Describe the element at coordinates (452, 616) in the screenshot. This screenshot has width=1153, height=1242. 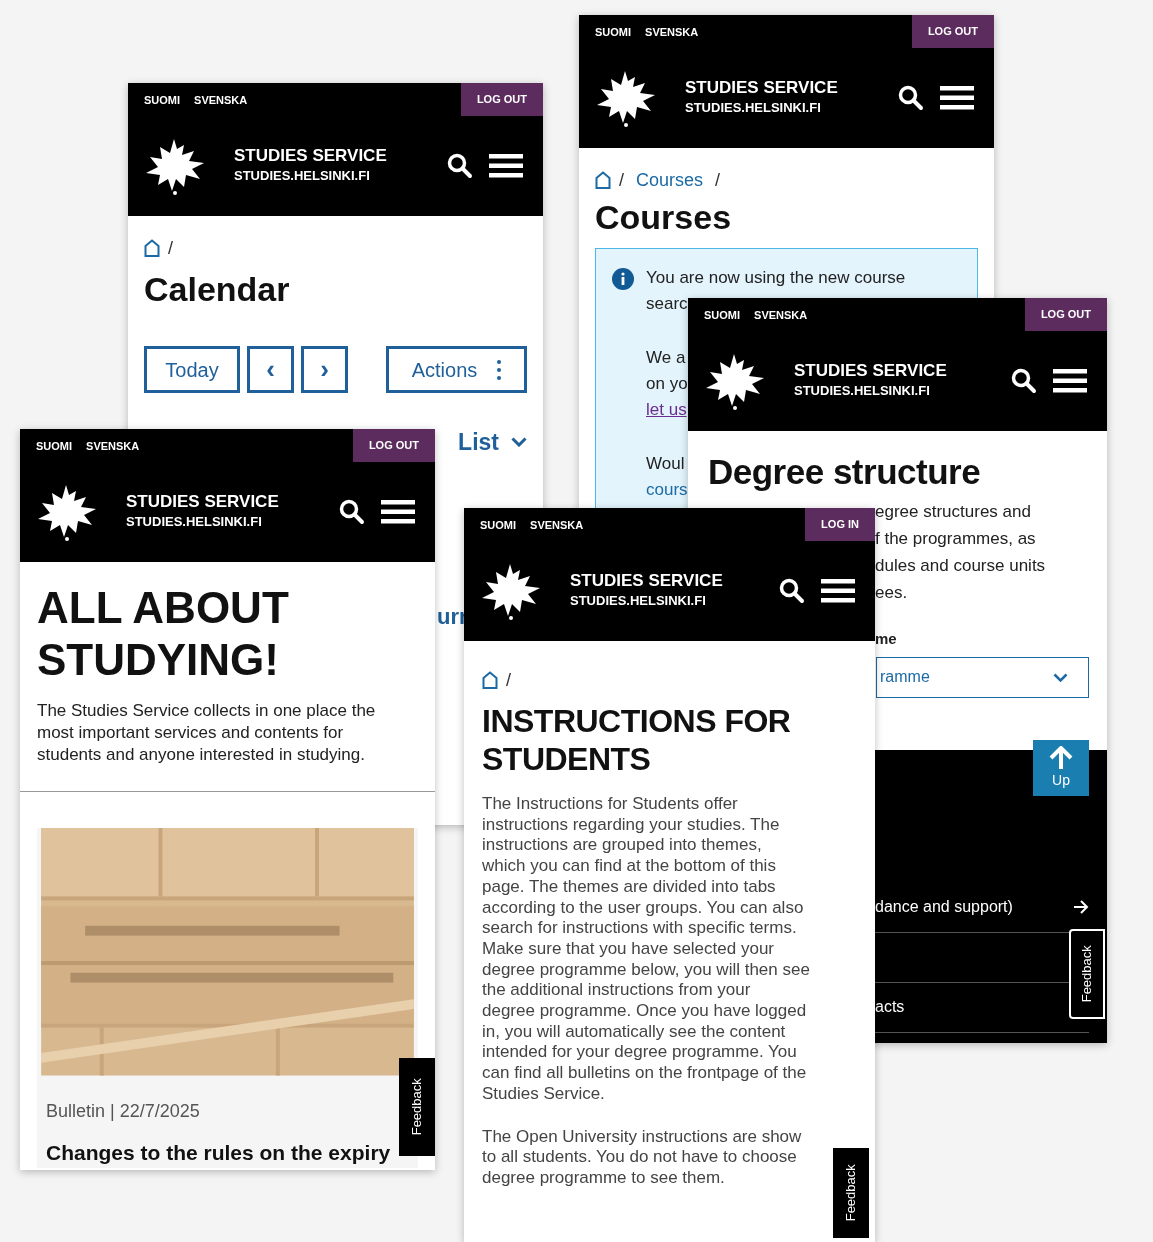
I see `heading-fragment: urr` at that location.